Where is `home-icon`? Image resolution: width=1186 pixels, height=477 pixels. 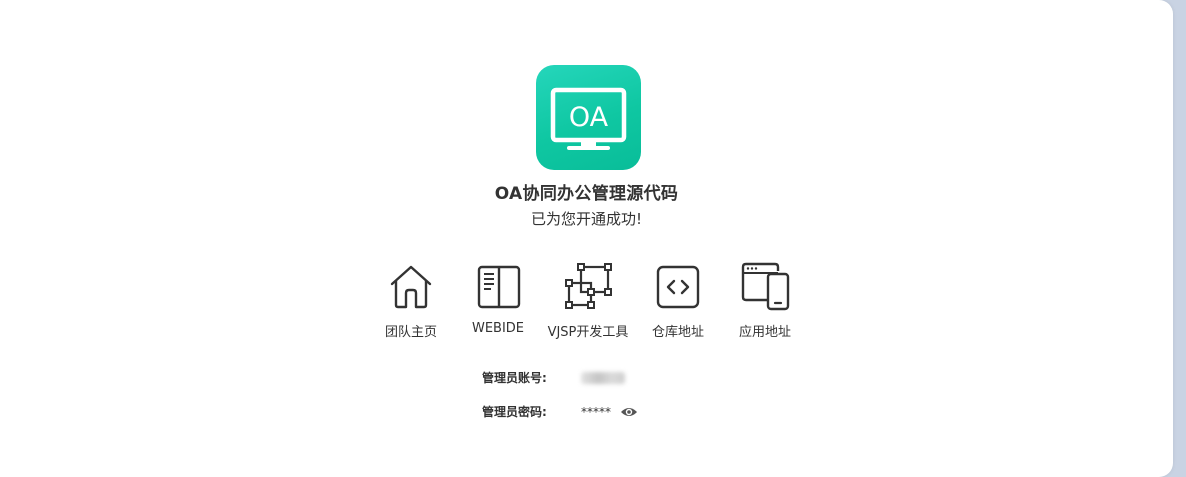
home-icon is located at coordinates (411, 287).